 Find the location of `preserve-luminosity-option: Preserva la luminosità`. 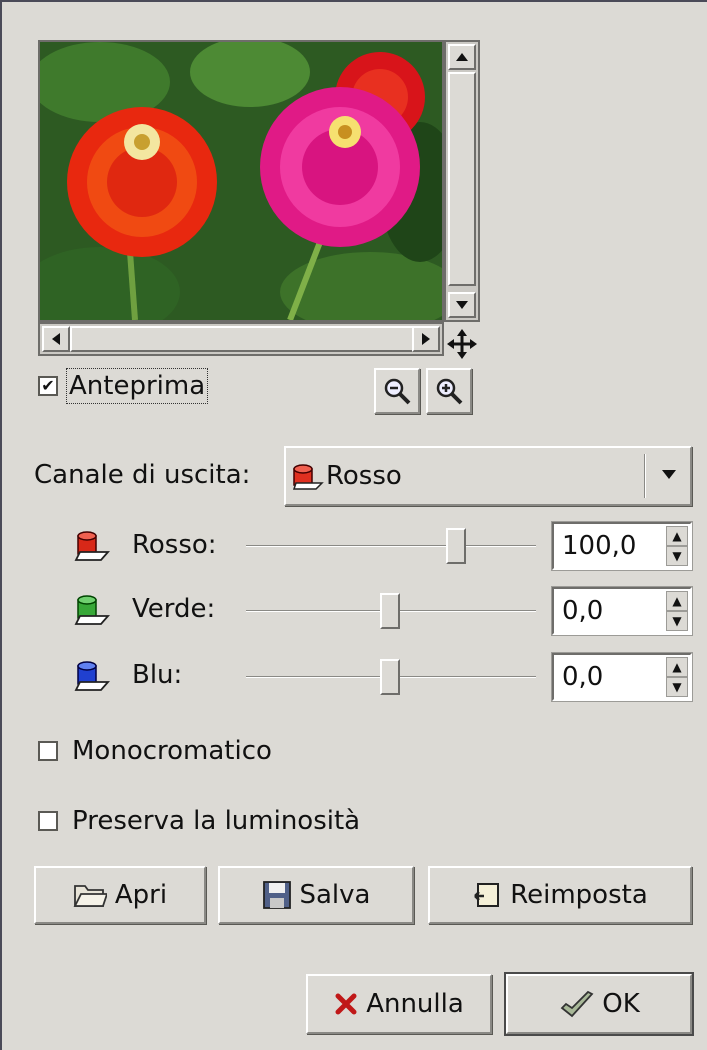

preserve-luminosity-option: Preserva la luminosità is located at coordinates (199, 821).